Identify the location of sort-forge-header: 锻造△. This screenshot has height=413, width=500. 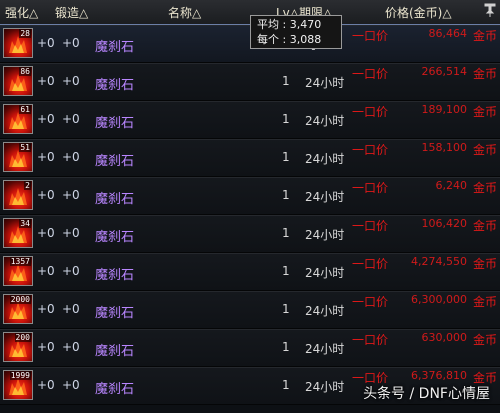
(71, 12).